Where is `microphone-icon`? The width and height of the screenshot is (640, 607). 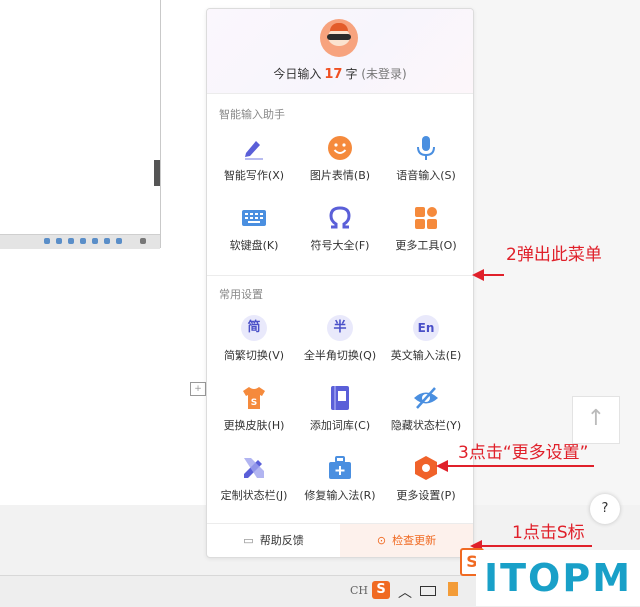 microphone-icon is located at coordinates (426, 148).